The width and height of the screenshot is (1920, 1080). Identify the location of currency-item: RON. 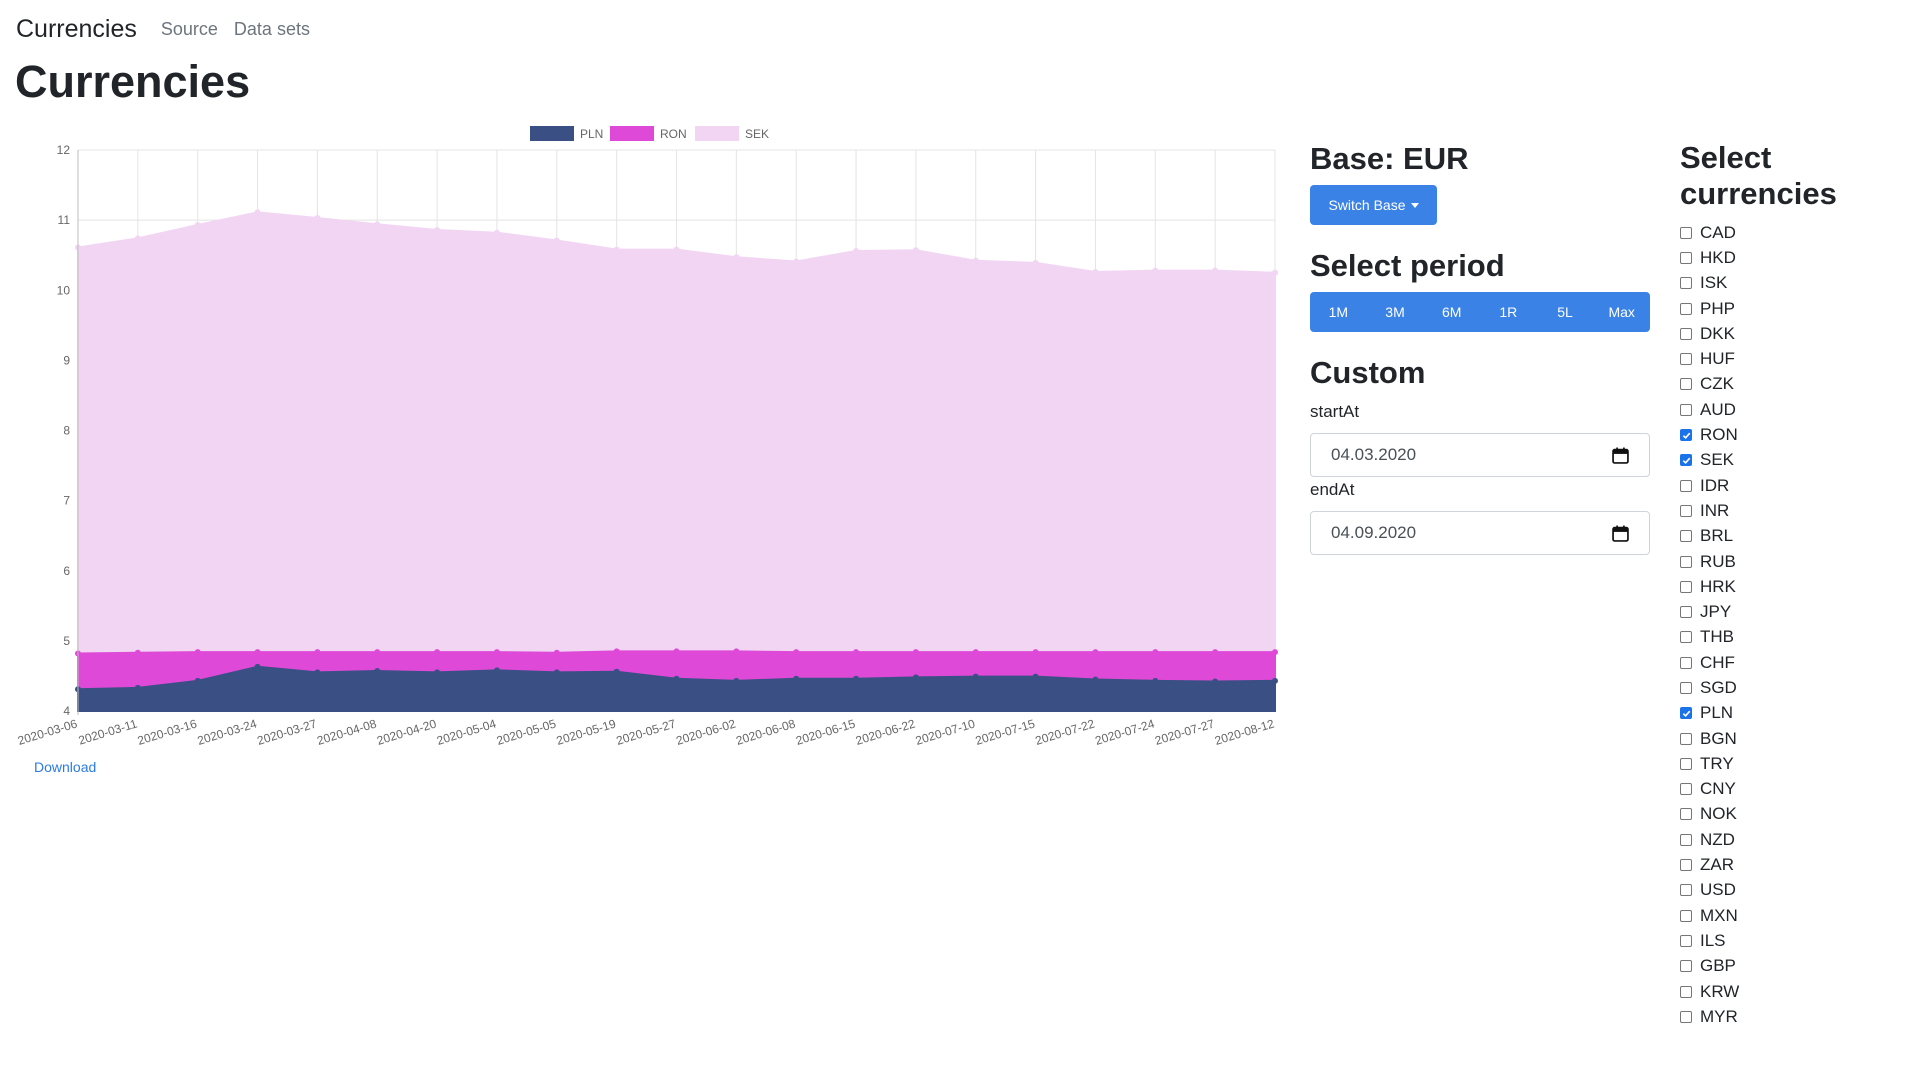
(1780, 434).